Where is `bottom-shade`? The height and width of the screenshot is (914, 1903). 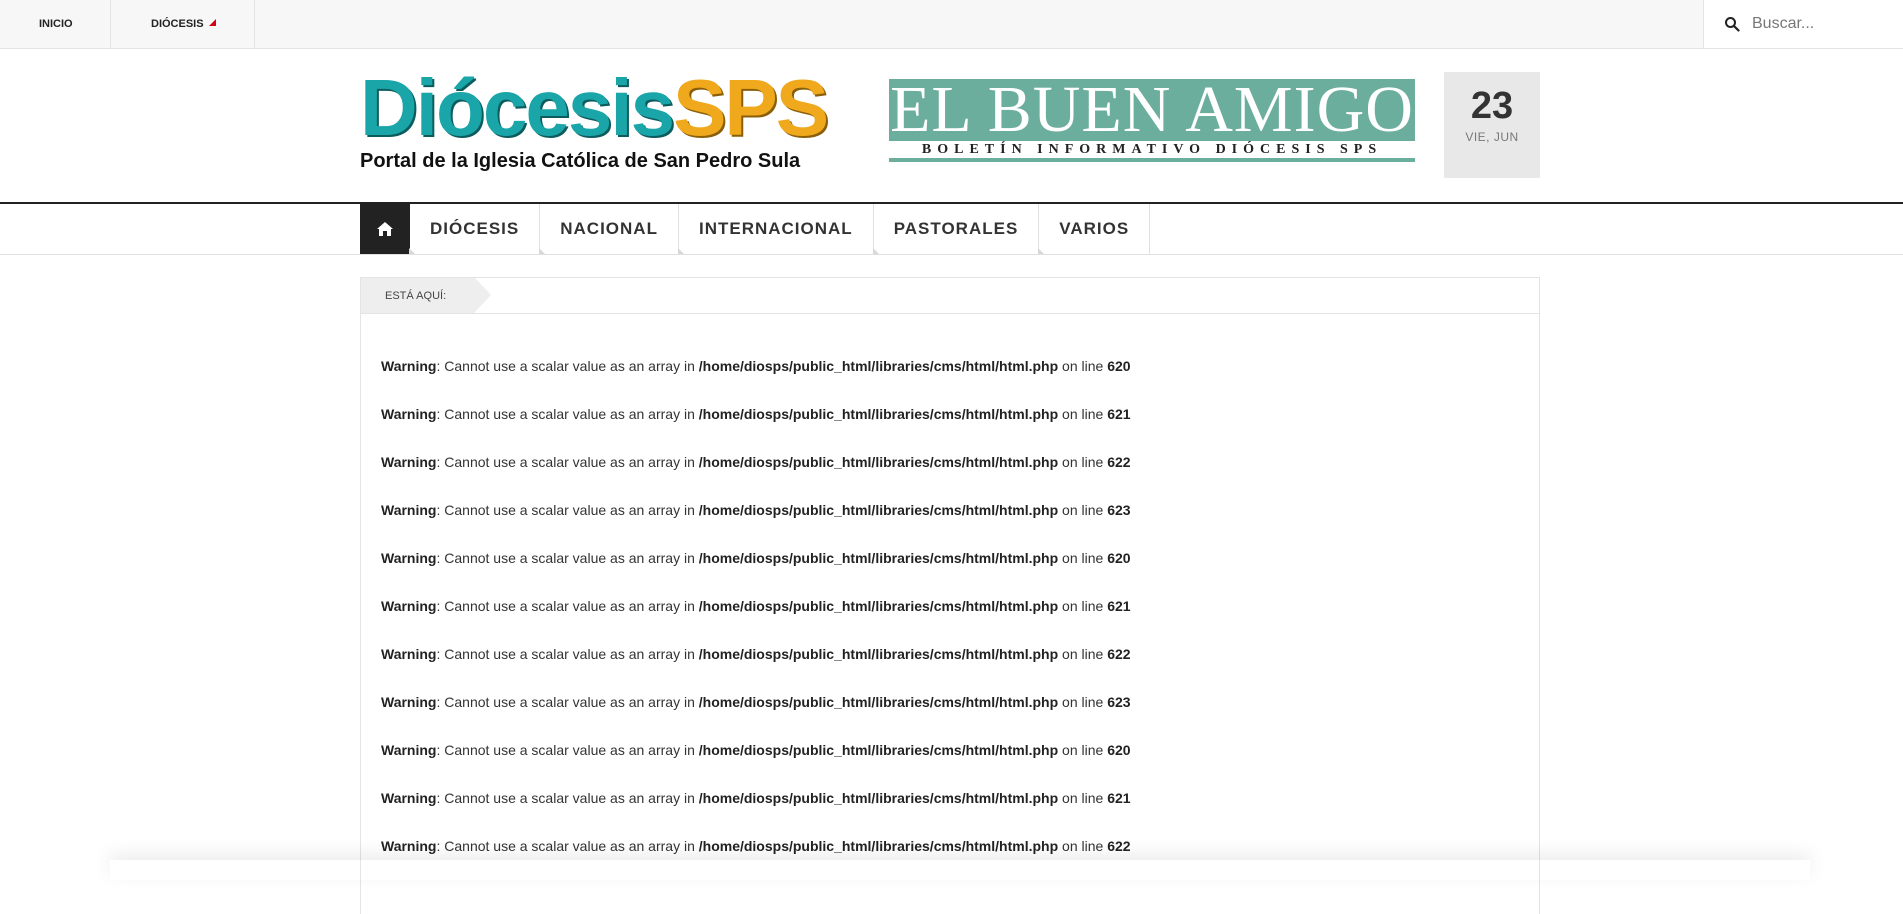
bottom-shade is located at coordinates (960, 870).